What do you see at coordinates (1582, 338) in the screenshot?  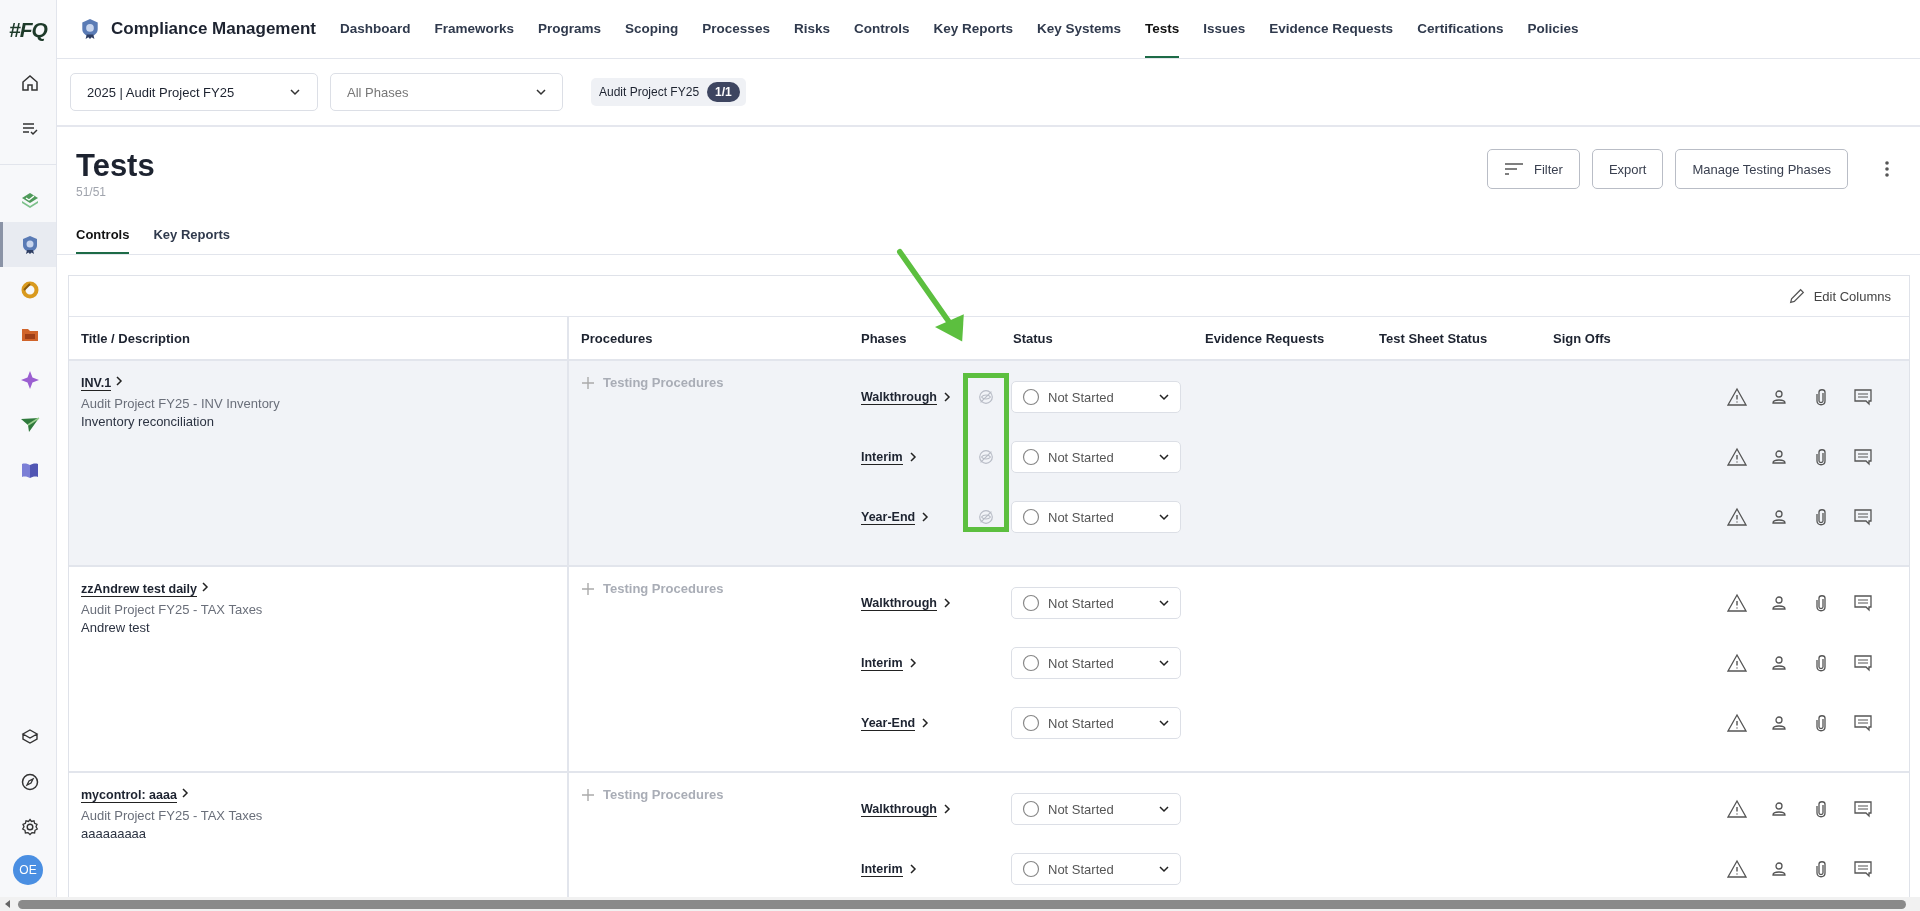 I see `column-header: Sign Offs` at bounding box center [1582, 338].